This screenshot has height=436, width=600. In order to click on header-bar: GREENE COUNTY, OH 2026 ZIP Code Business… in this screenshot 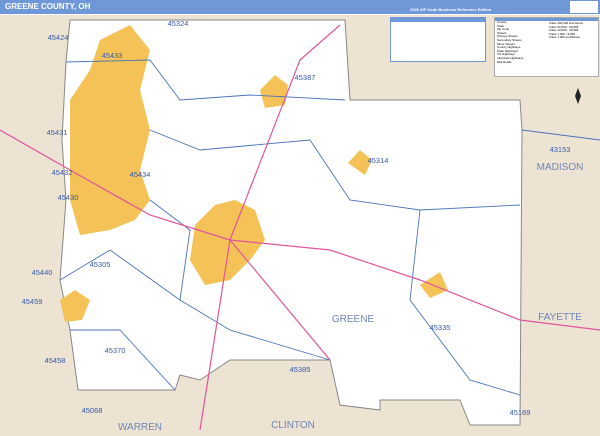, I will do `click(300, 7)`.